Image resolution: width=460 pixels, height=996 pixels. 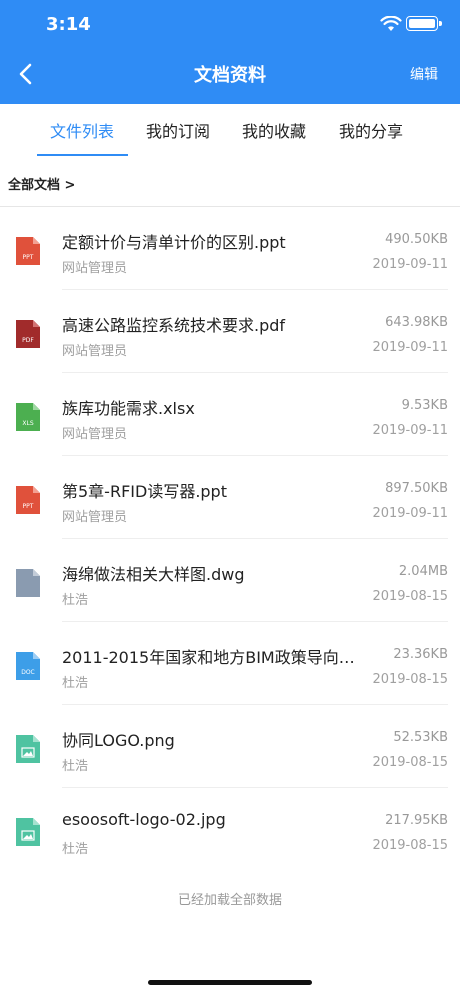 What do you see at coordinates (230, 130) in the screenshot?
I see `tab-bar: 文件列表 我的订阅 我的收藏 我的分享` at bounding box center [230, 130].